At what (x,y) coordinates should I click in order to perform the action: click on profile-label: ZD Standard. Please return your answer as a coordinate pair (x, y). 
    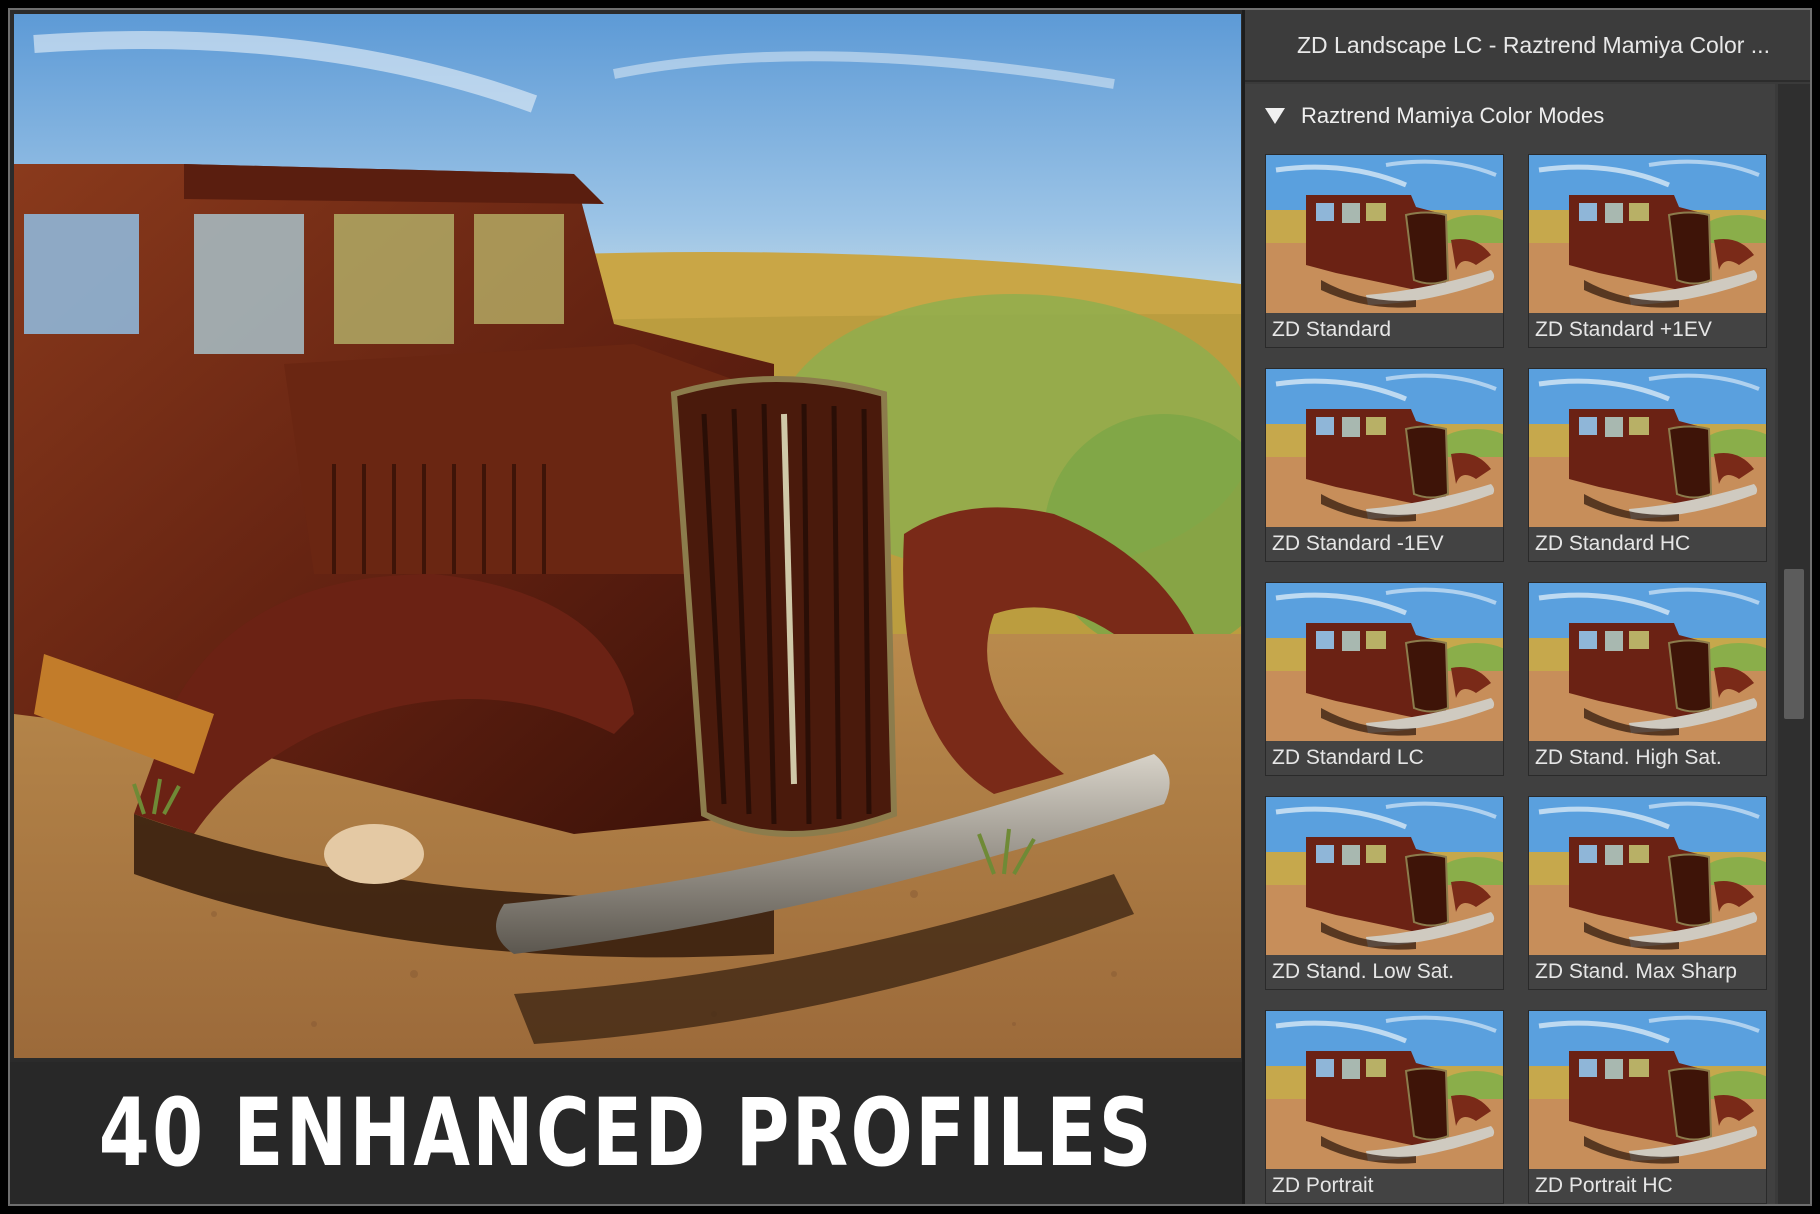
    Looking at the image, I should click on (1384, 330).